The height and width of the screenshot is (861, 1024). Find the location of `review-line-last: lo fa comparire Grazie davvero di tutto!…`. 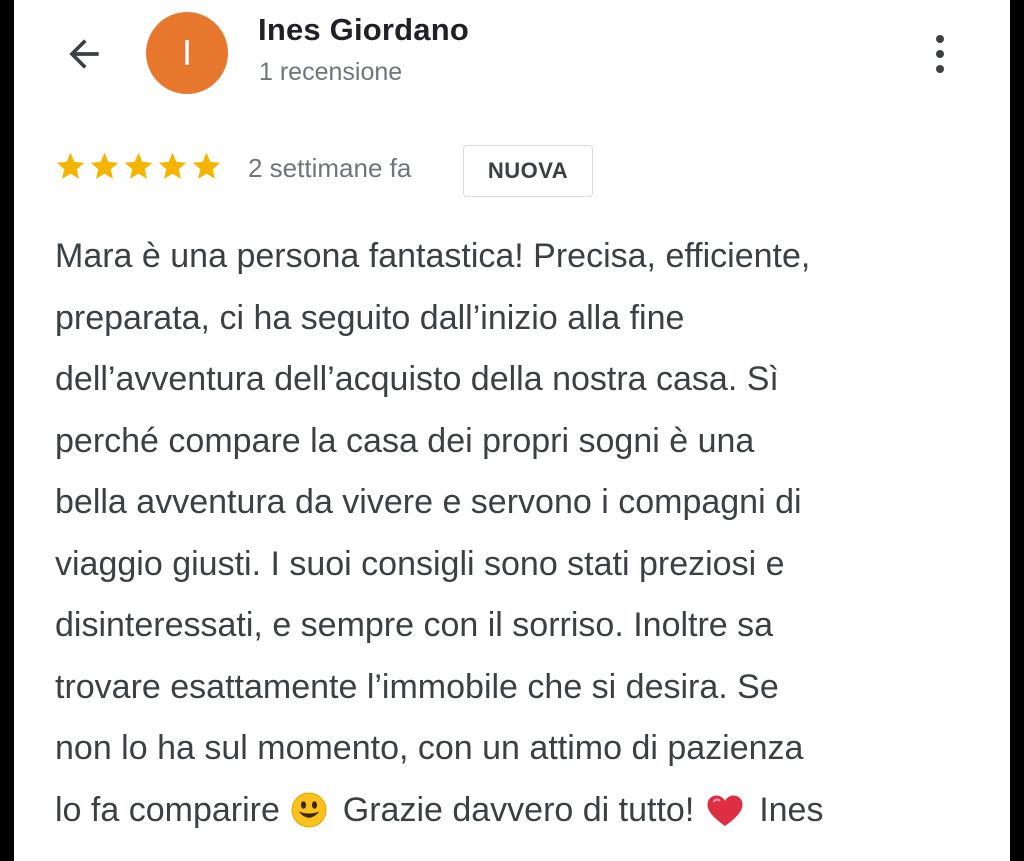

review-line-last: lo fa comparire Grazie davvero di tutto!… is located at coordinates (525, 811).